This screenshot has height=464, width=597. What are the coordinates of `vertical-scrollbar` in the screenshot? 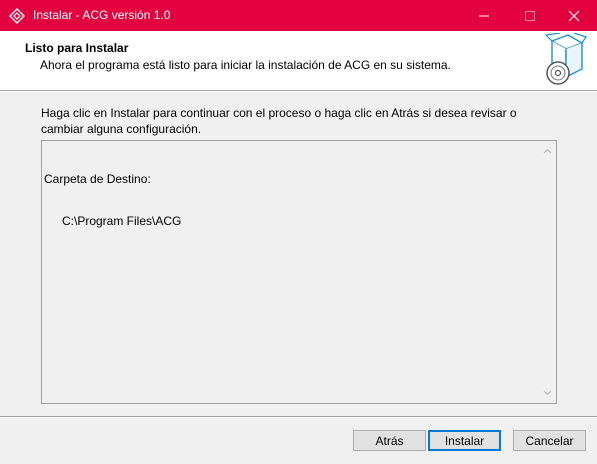 It's located at (547, 272).